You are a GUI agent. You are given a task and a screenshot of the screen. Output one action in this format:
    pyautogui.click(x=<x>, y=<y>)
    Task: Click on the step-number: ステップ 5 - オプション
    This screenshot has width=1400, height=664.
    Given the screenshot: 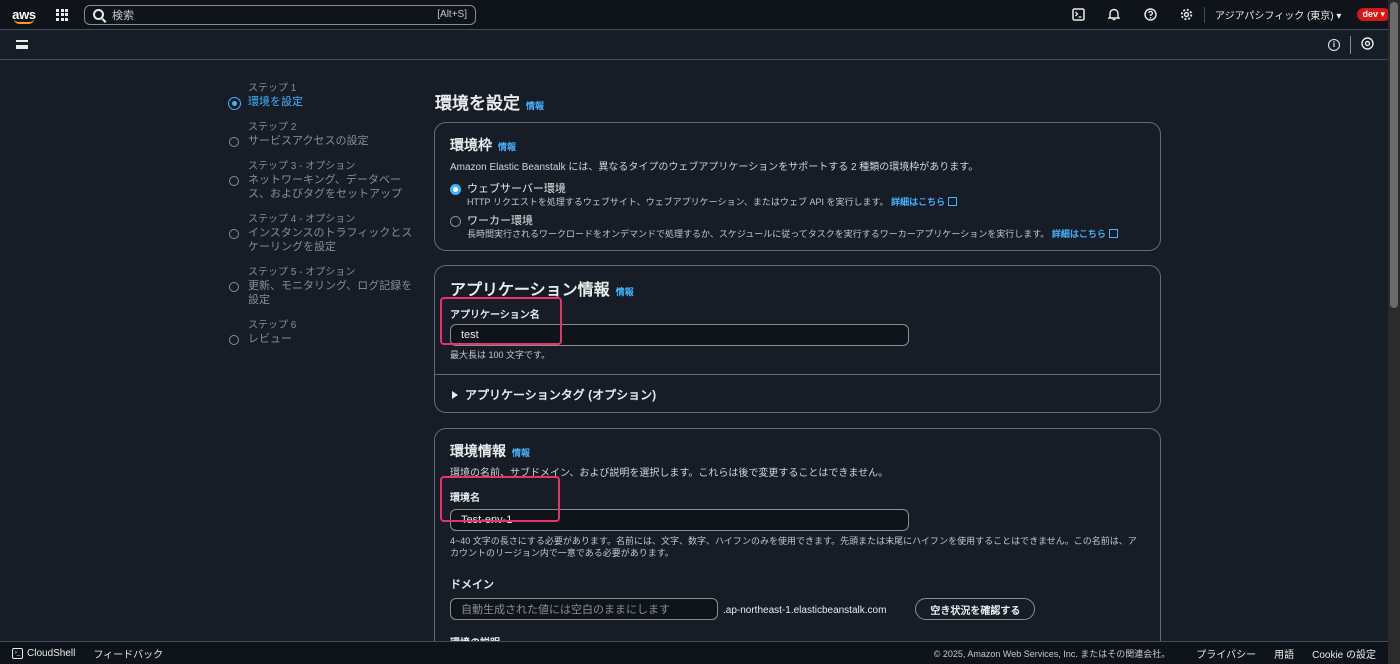 What is the action you would take?
    pyautogui.click(x=302, y=272)
    